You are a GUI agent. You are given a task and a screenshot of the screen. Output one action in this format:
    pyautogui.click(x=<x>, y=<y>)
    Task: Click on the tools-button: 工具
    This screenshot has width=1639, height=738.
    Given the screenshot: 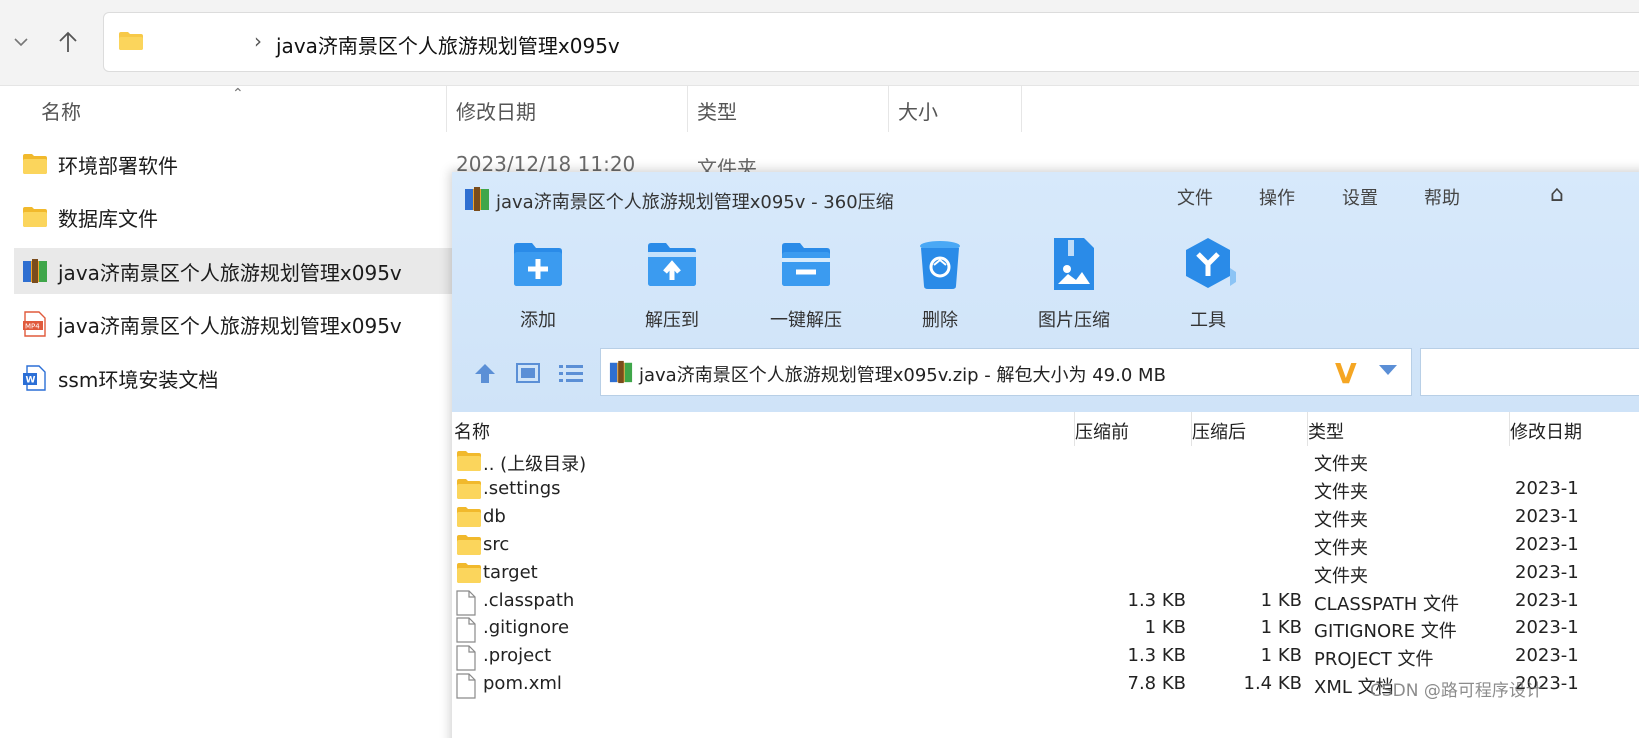 What is the action you would take?
    pyautogui.click(x=1208, y=284)
    